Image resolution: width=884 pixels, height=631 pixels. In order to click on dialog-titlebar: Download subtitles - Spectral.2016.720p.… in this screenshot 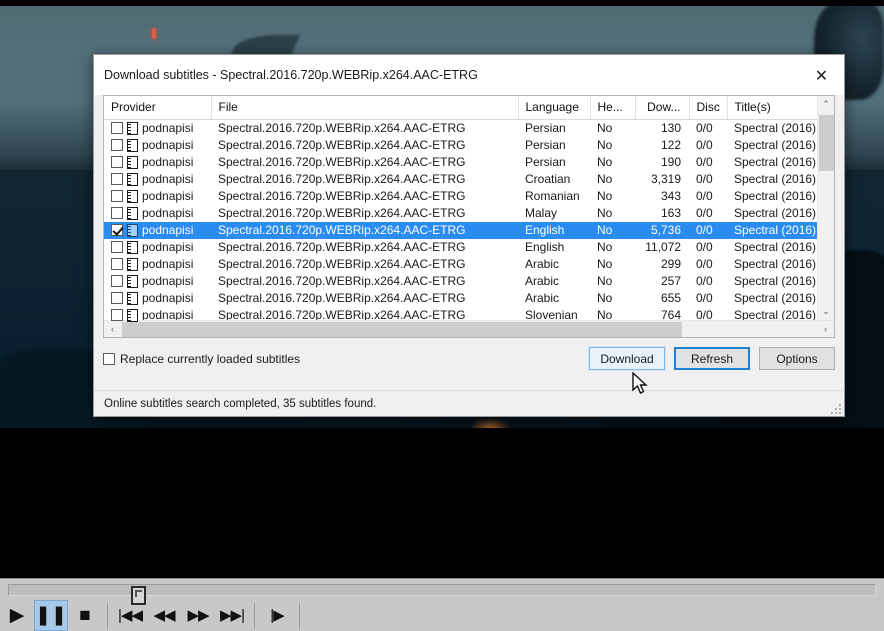, I will do `click(469, 75)`.